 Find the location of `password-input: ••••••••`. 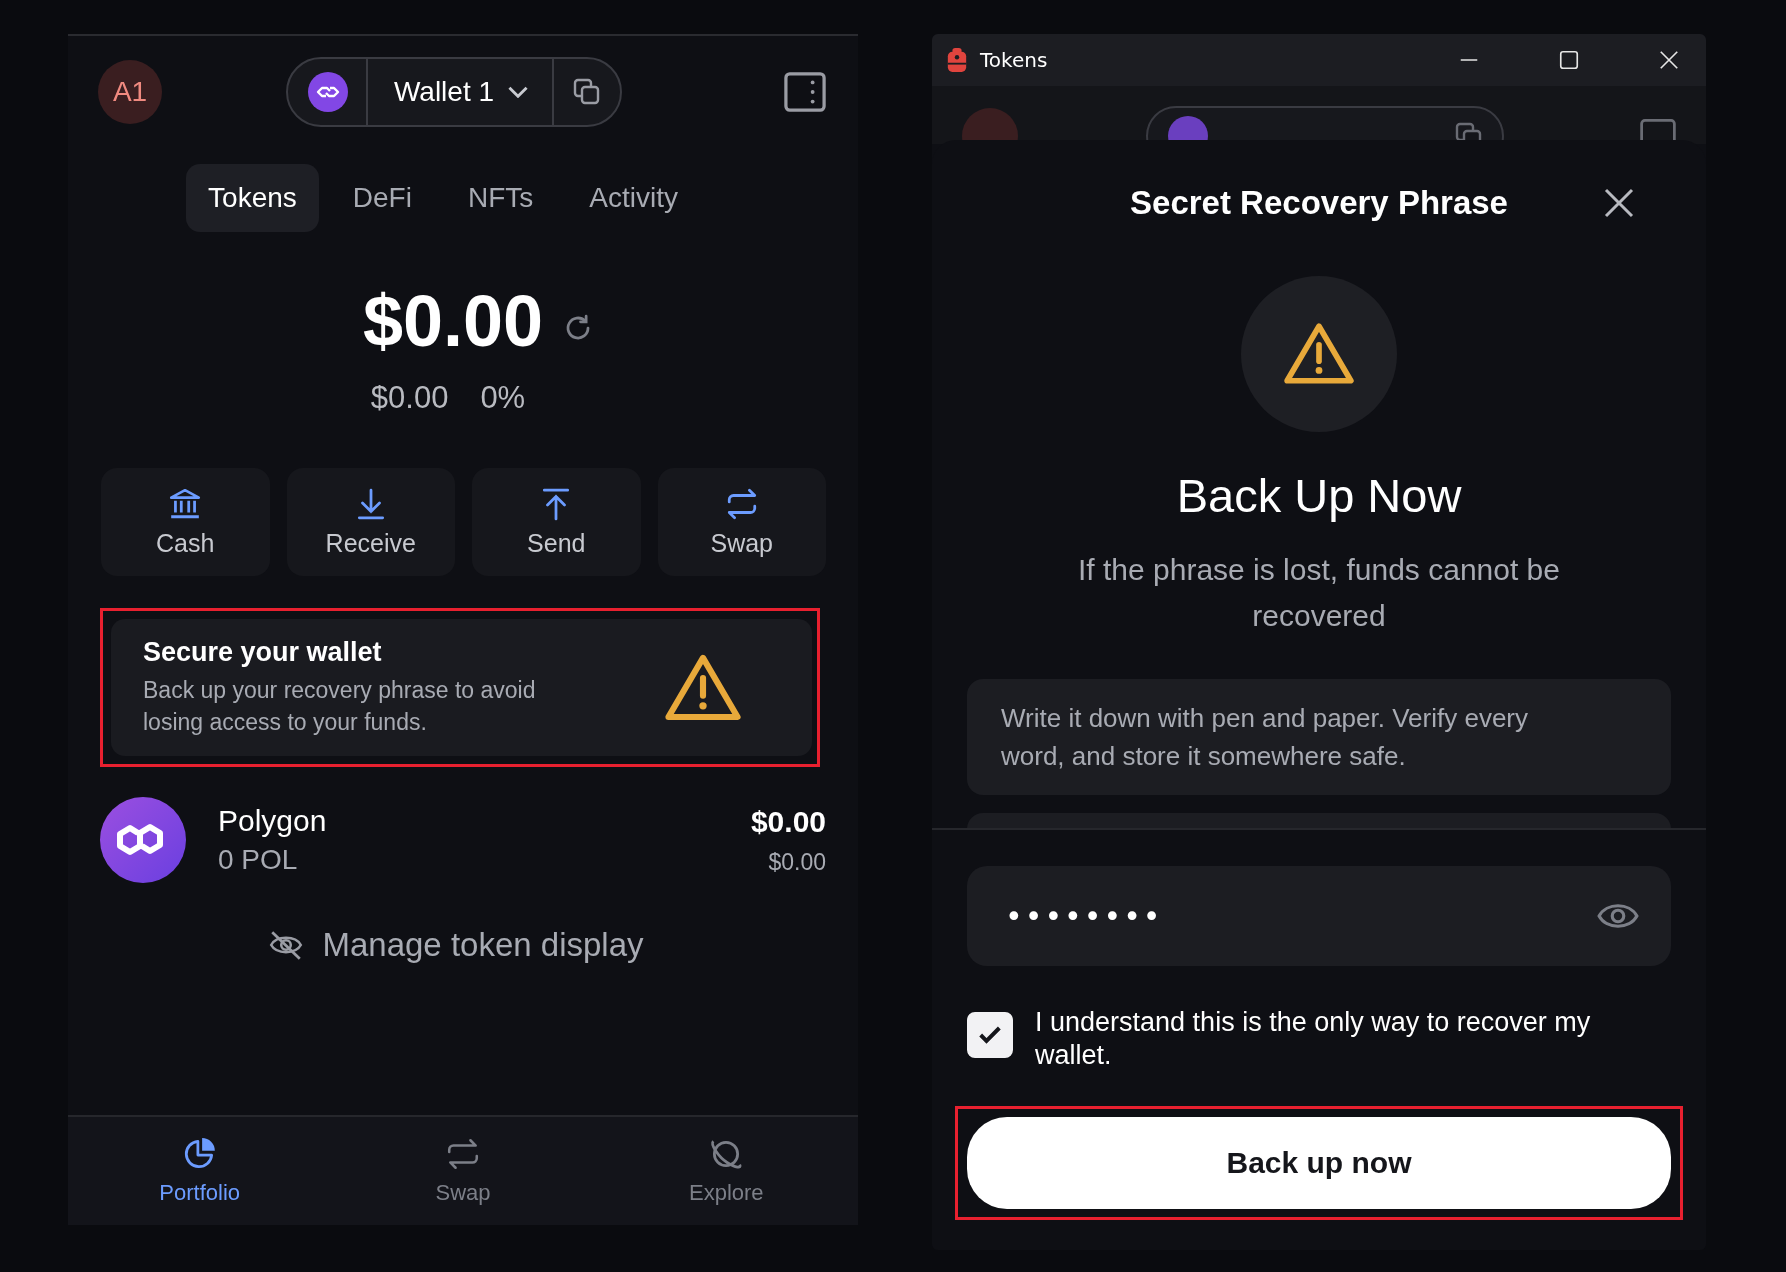

password-input: •••••••• is located at coordinates (1300, 916).